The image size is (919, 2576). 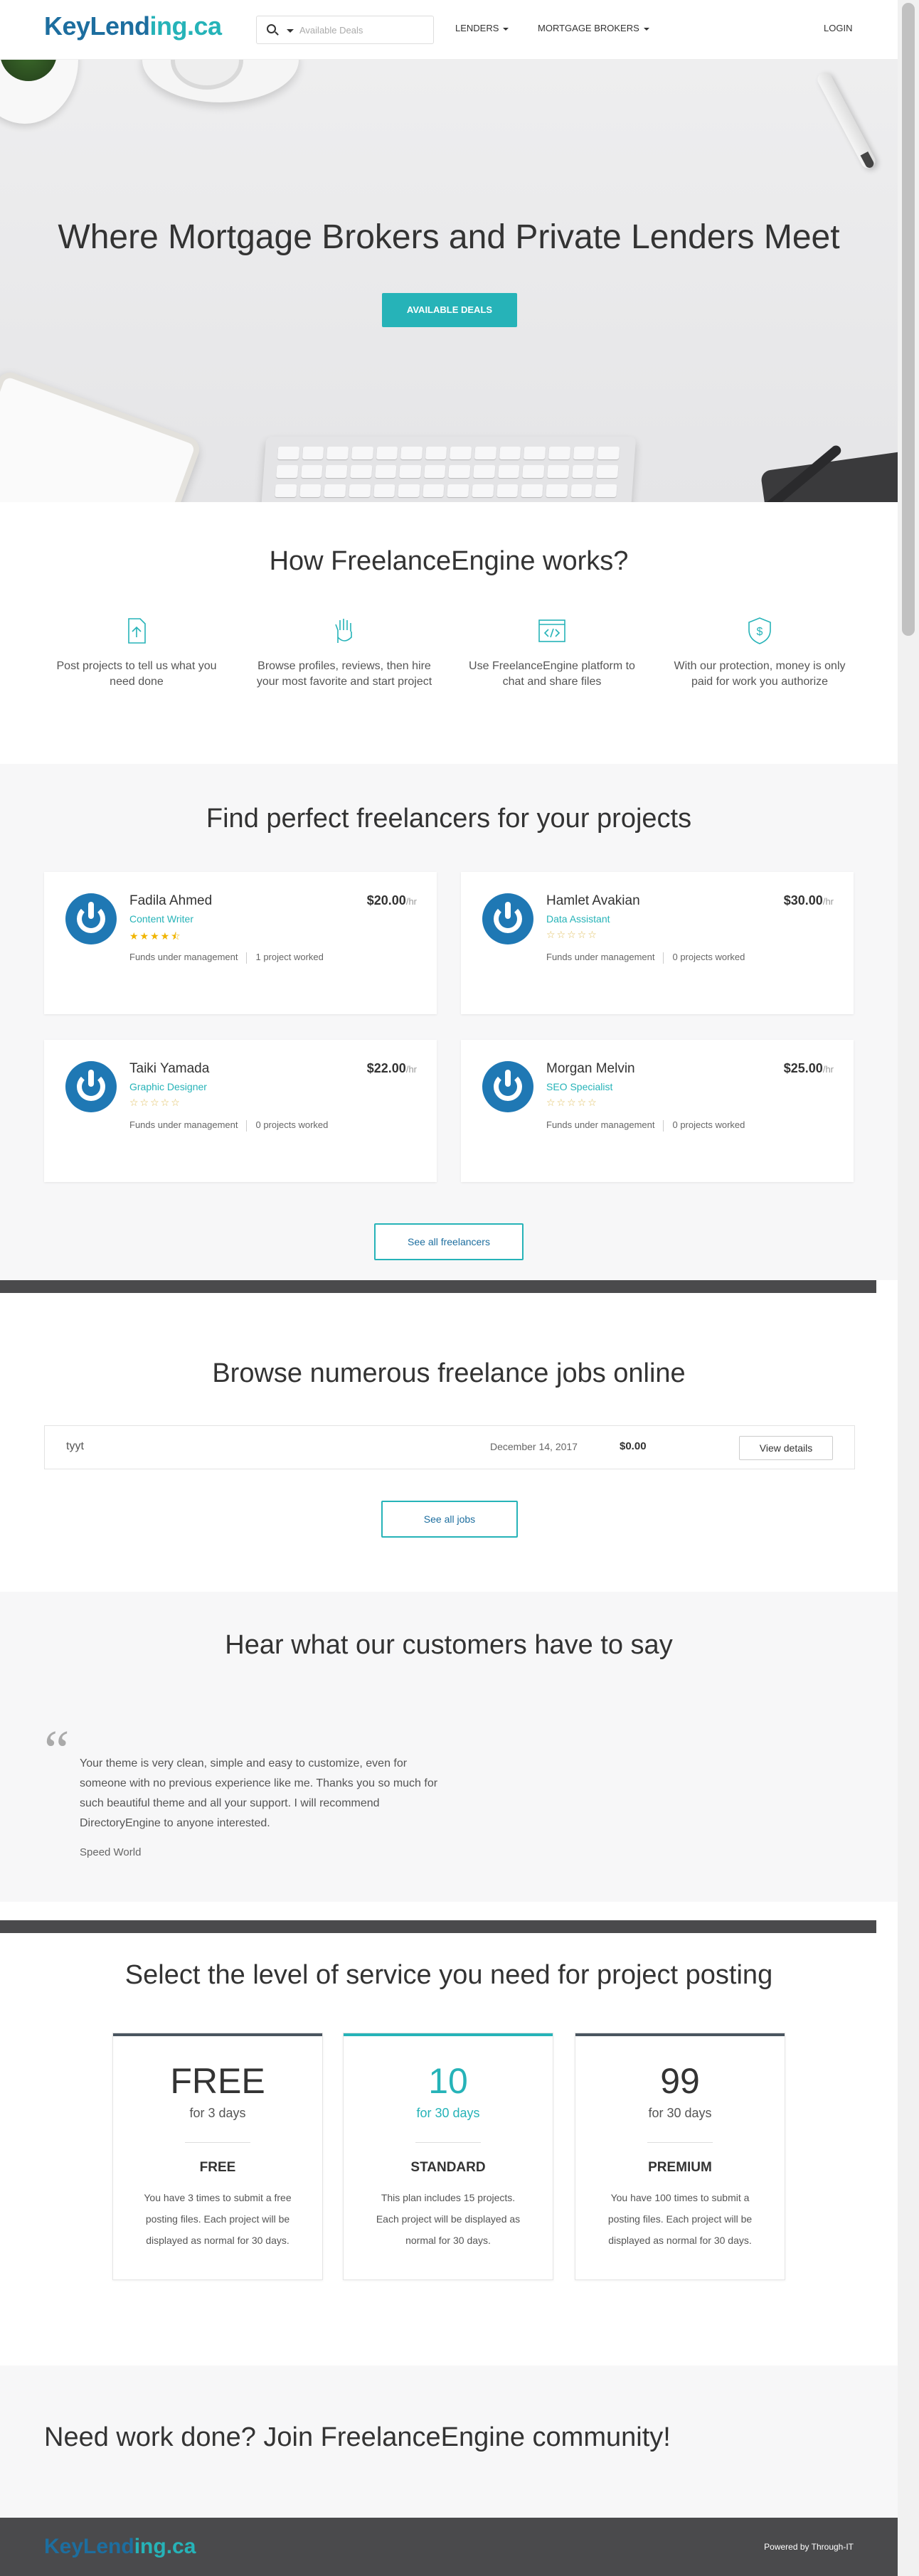 What do you see at coordinates (168, 1086) in the screenshot?
I see `freelancer-role: Graphic Designer` at bounding box center [168, 1086].